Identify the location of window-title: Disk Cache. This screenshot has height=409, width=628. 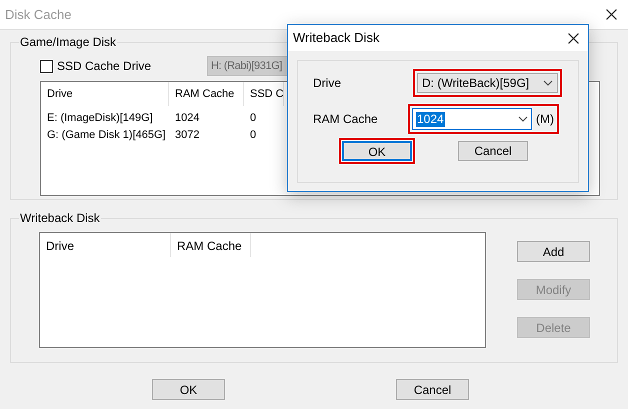
(38, 15).